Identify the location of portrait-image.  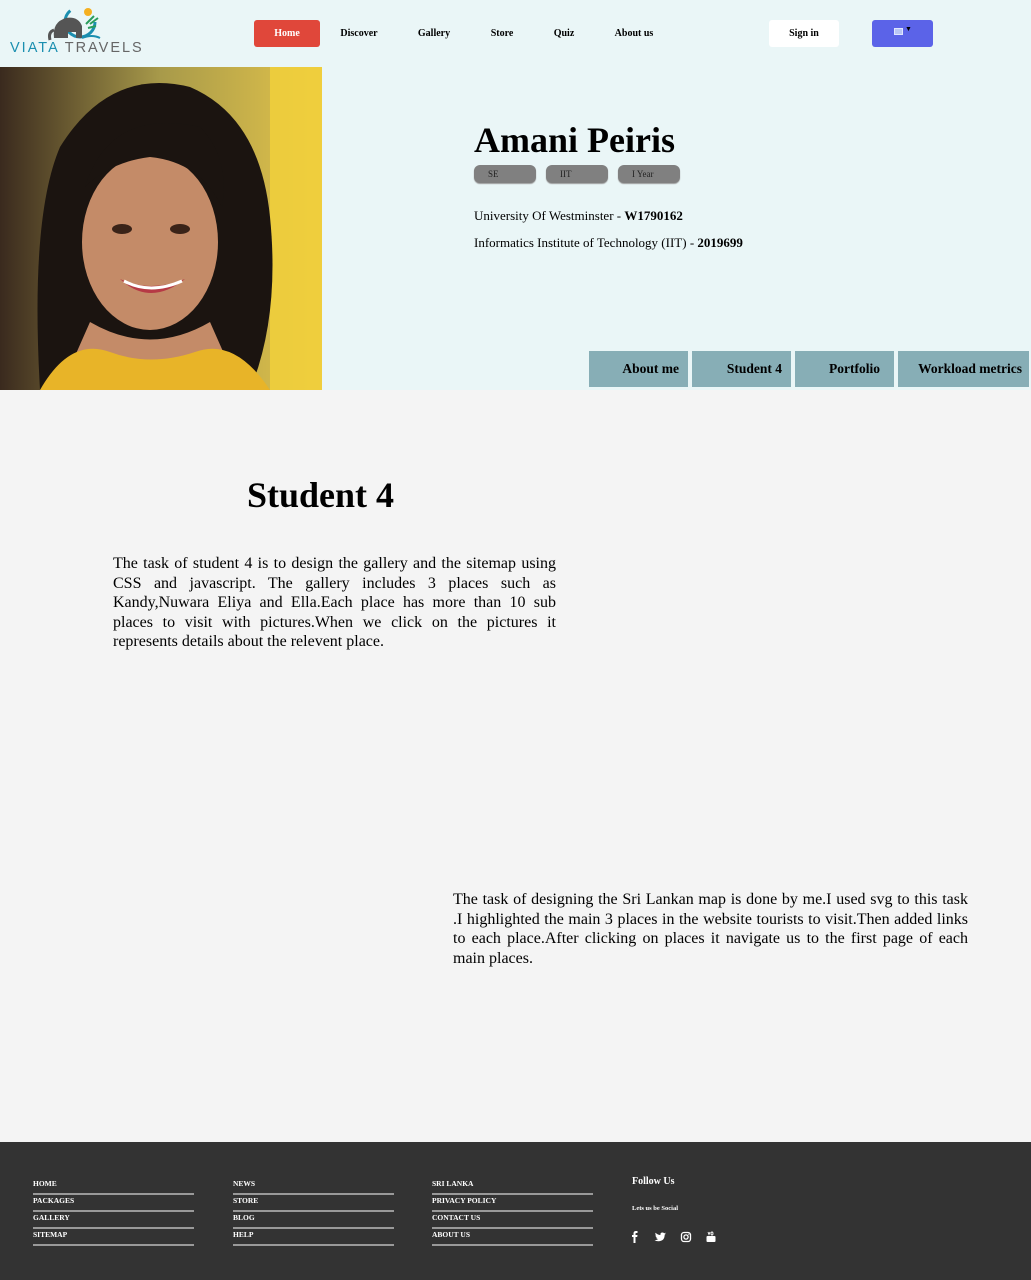
(161, 228).